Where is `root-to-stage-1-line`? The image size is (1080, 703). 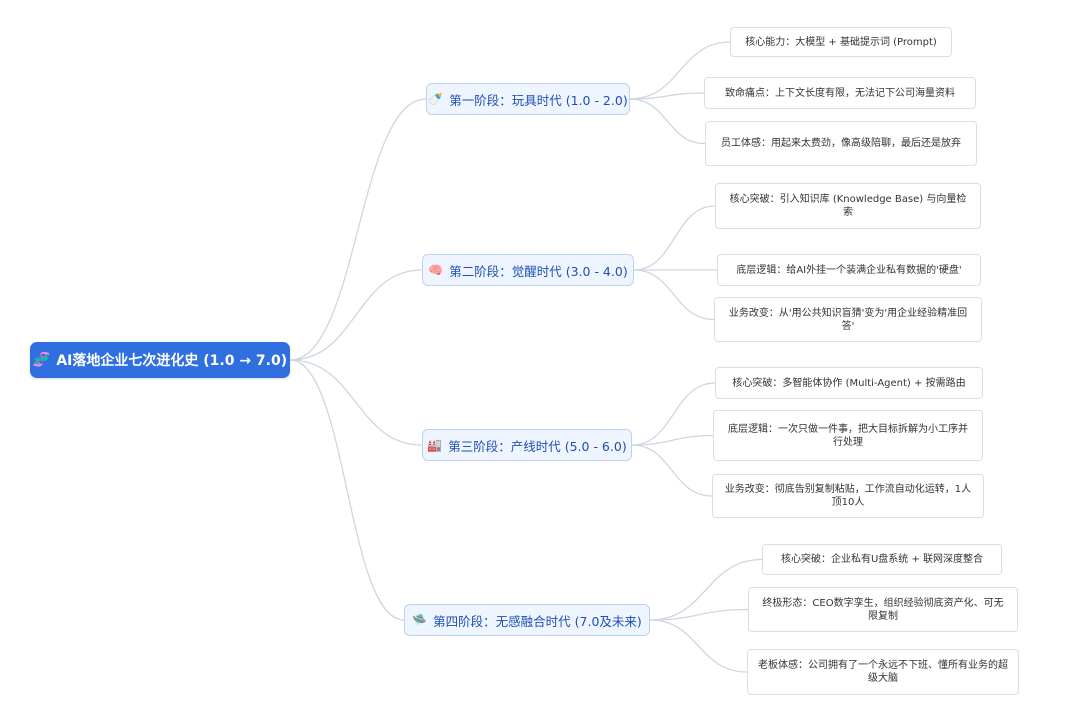
root-to-stage-1-line is located at coordinates (358, 229).